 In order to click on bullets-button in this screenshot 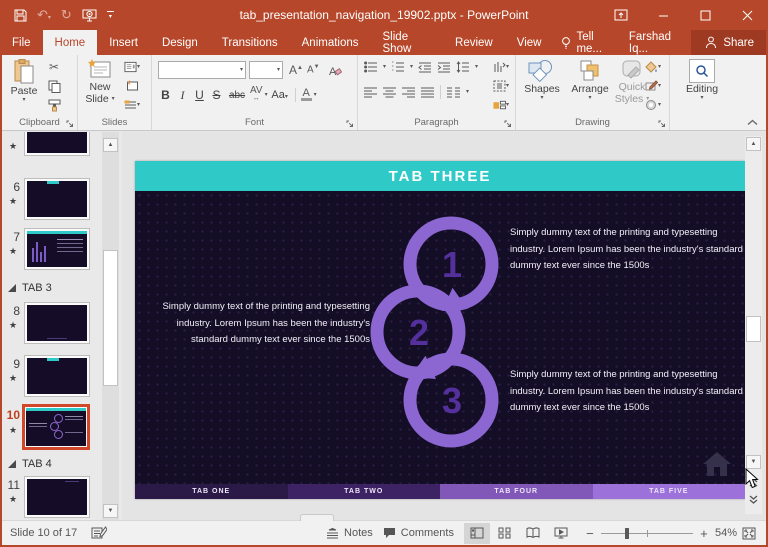, I will do `click(371, 67)`.